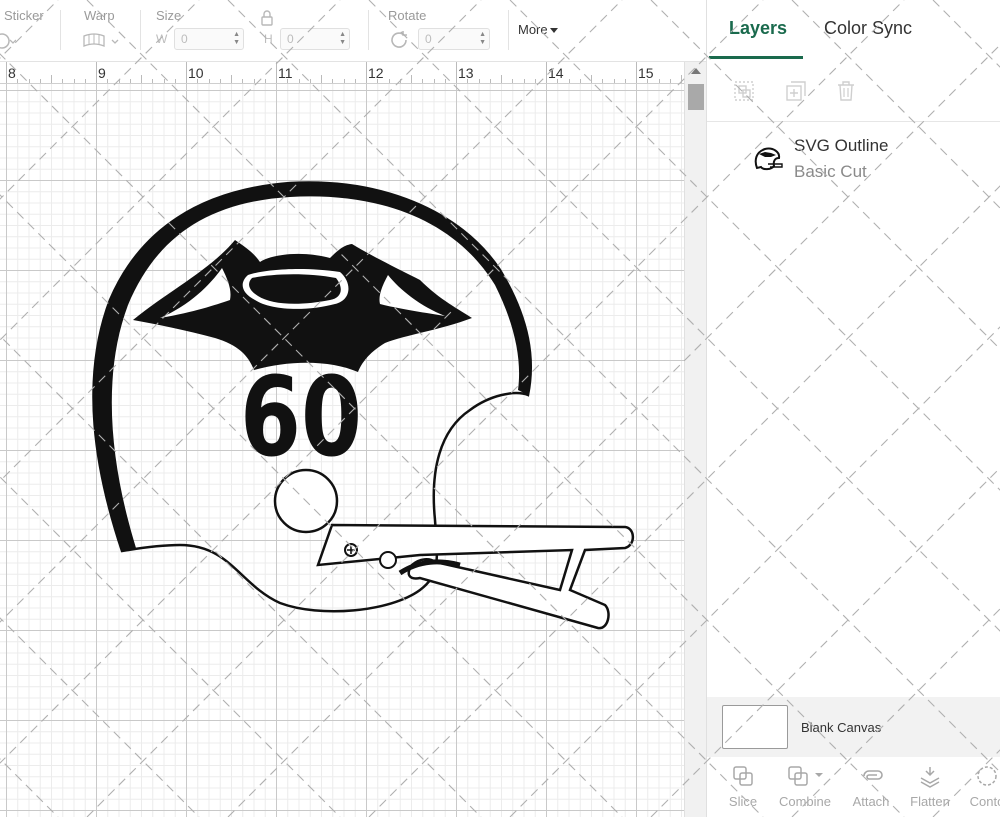 This screenshot has width=1000, height=817. Describe the element at coordinates (342, 39) in the screenshot. I see `height-stepper-icon: ▲ ▼` at that location.